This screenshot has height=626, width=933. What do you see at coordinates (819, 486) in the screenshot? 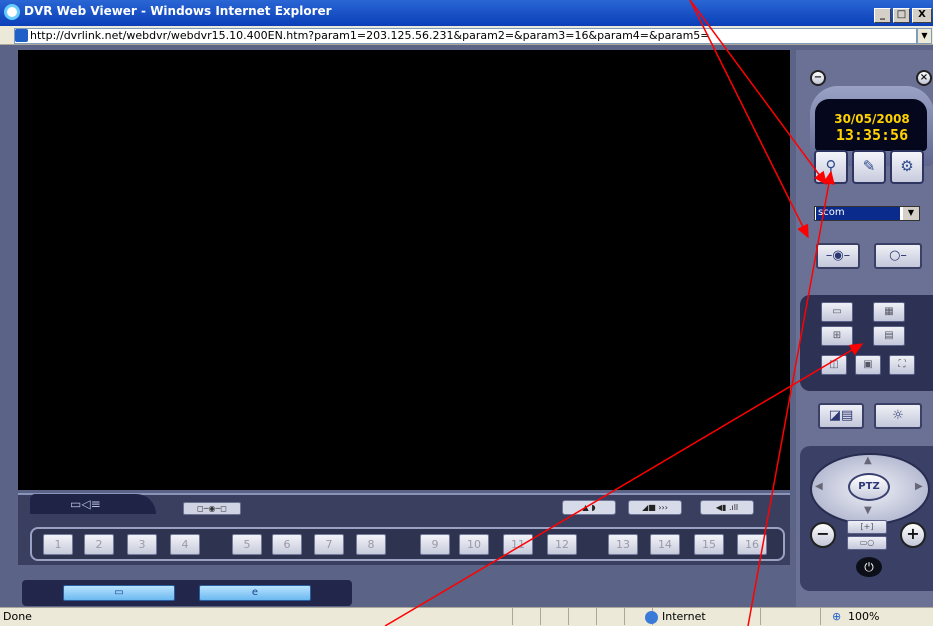
I see `ptz-left-icon: ◀` at bounding box center [819, 486].